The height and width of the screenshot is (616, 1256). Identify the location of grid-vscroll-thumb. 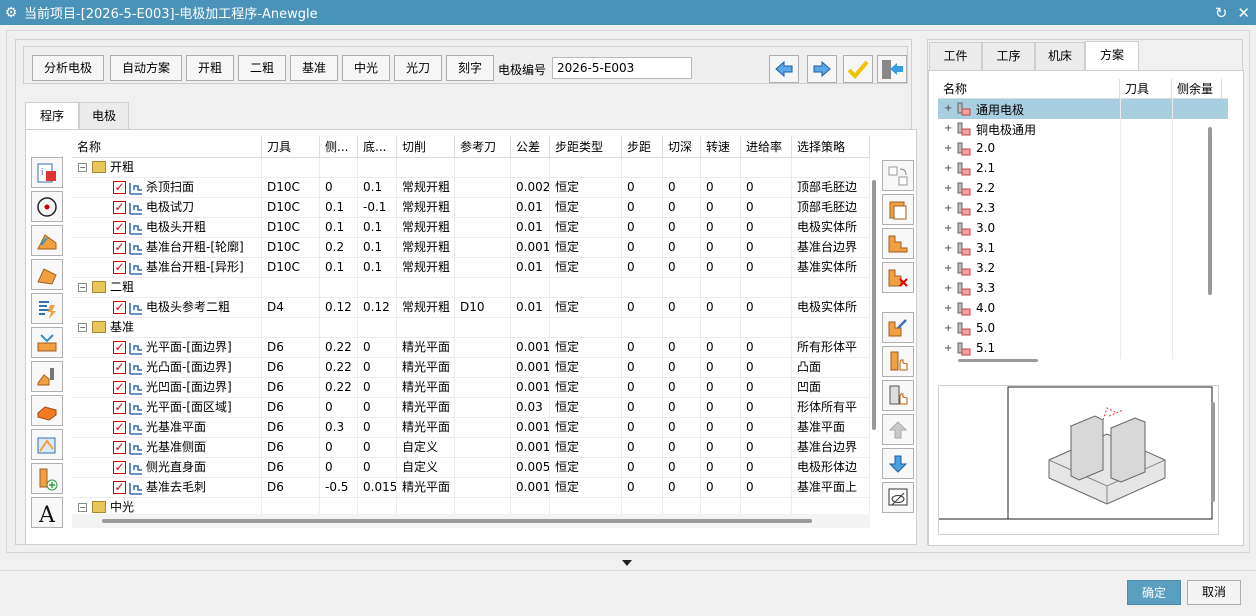
(874, 305).